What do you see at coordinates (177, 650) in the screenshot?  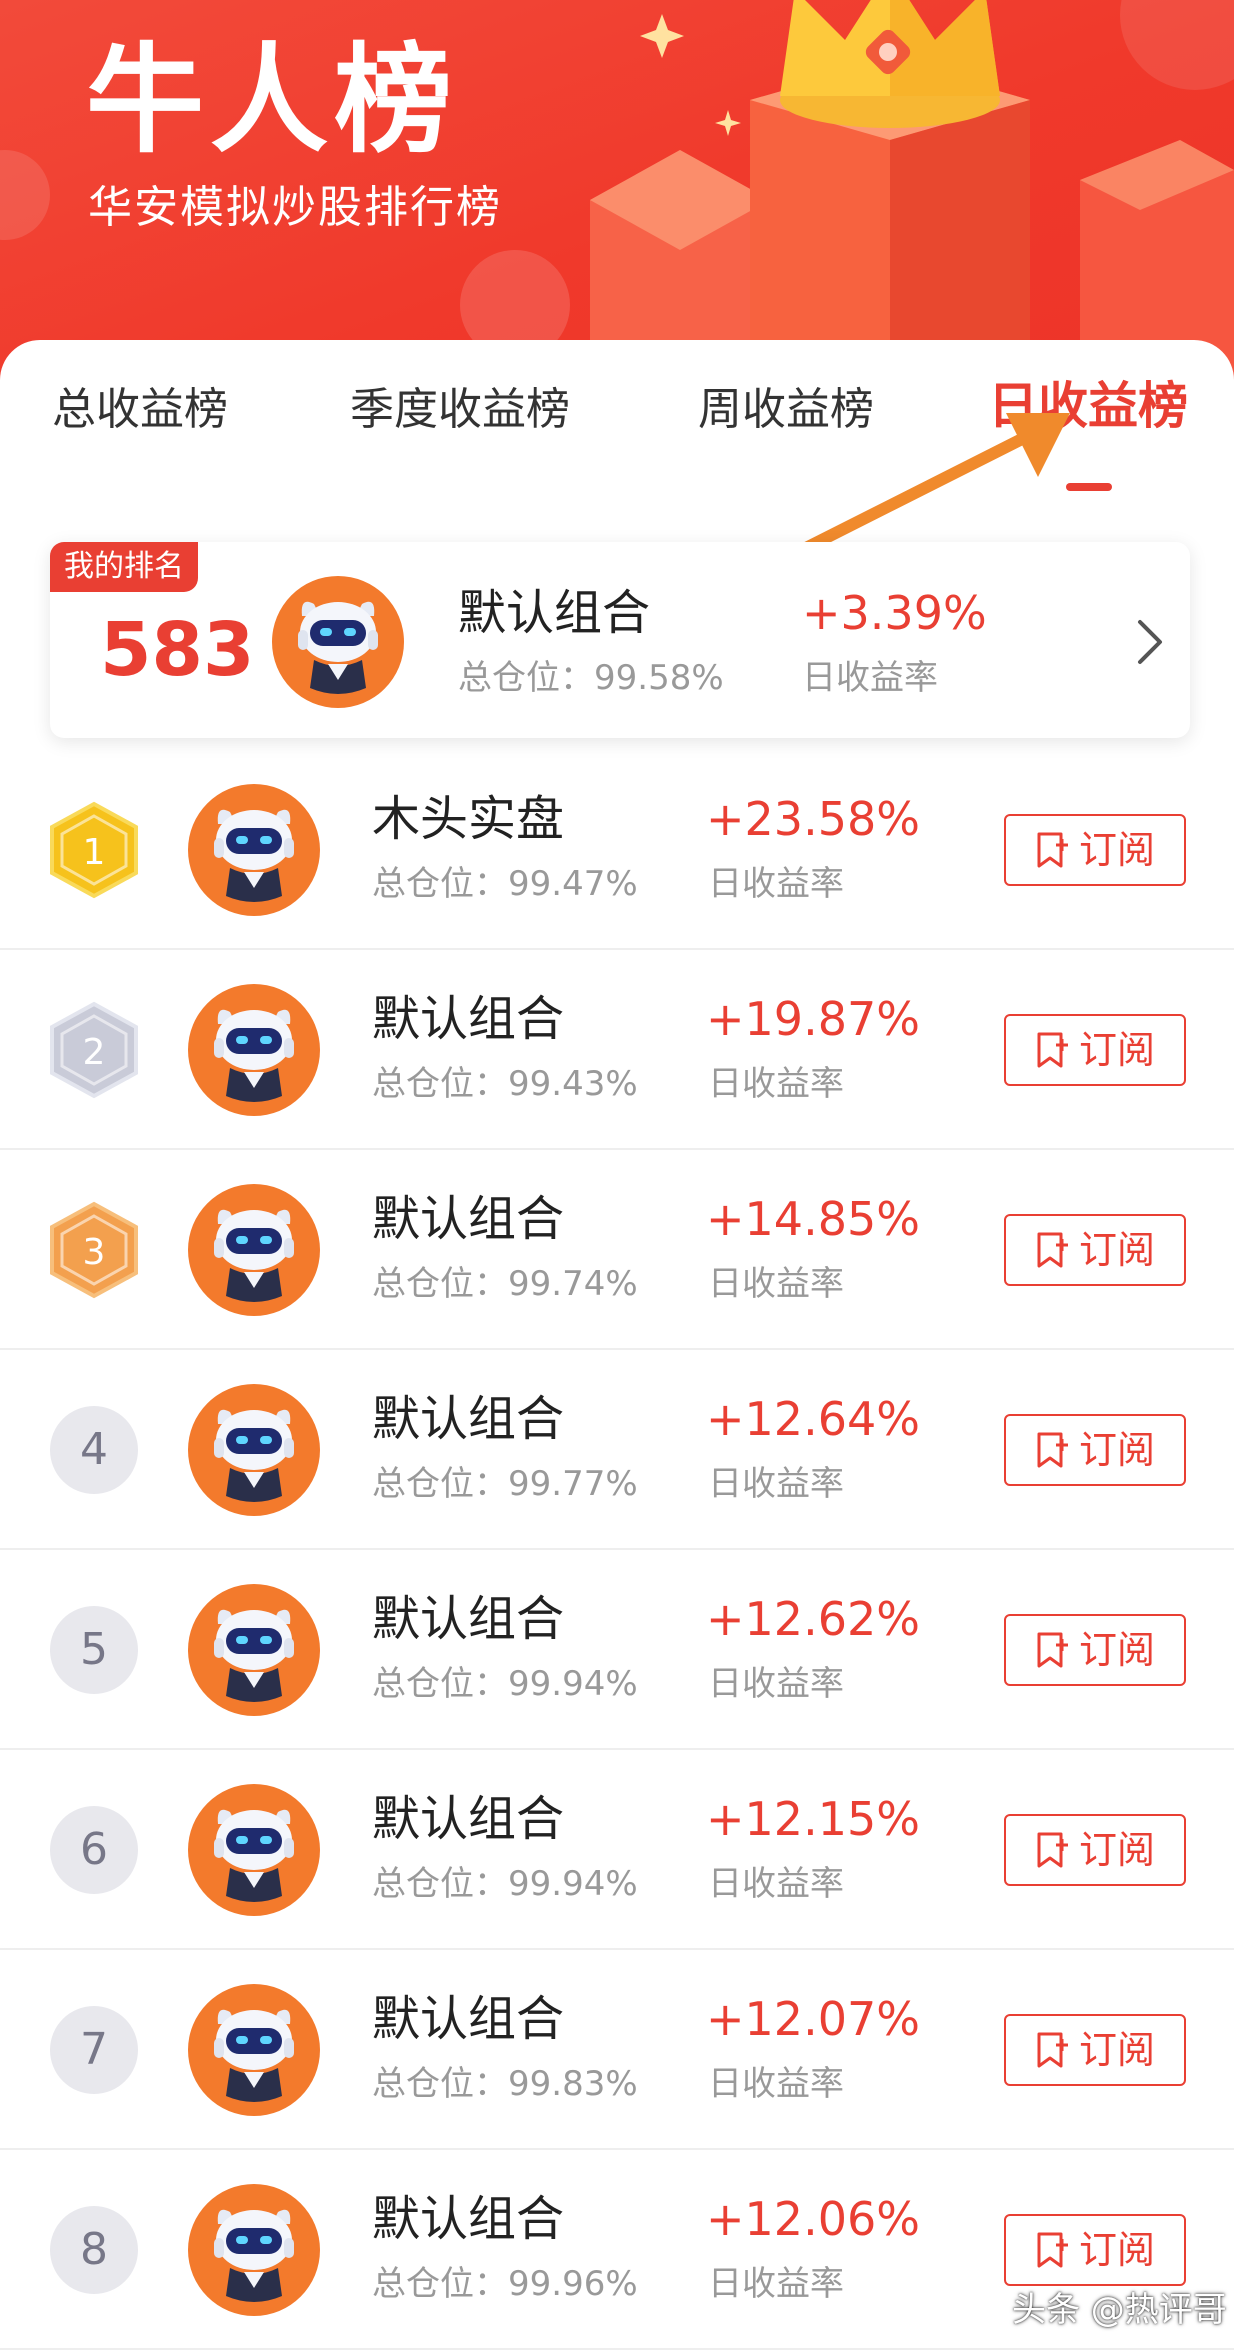 I see `my-rank-number: 583` at bounding box center [177, 650].